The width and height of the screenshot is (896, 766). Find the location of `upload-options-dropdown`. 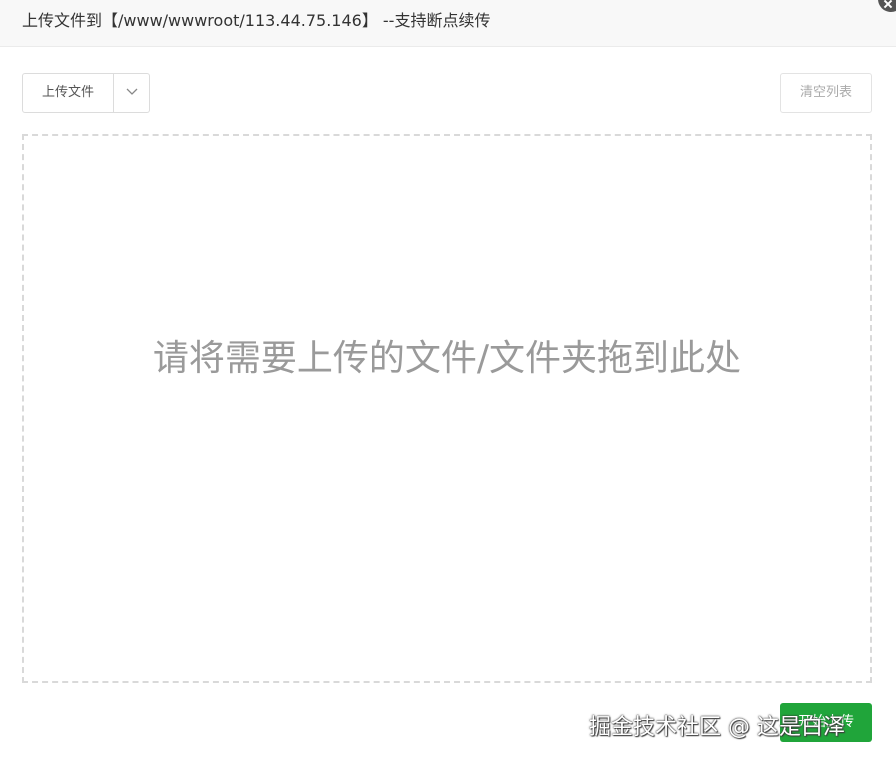

upload-options-dropdown is located at coordinates (131, 93).